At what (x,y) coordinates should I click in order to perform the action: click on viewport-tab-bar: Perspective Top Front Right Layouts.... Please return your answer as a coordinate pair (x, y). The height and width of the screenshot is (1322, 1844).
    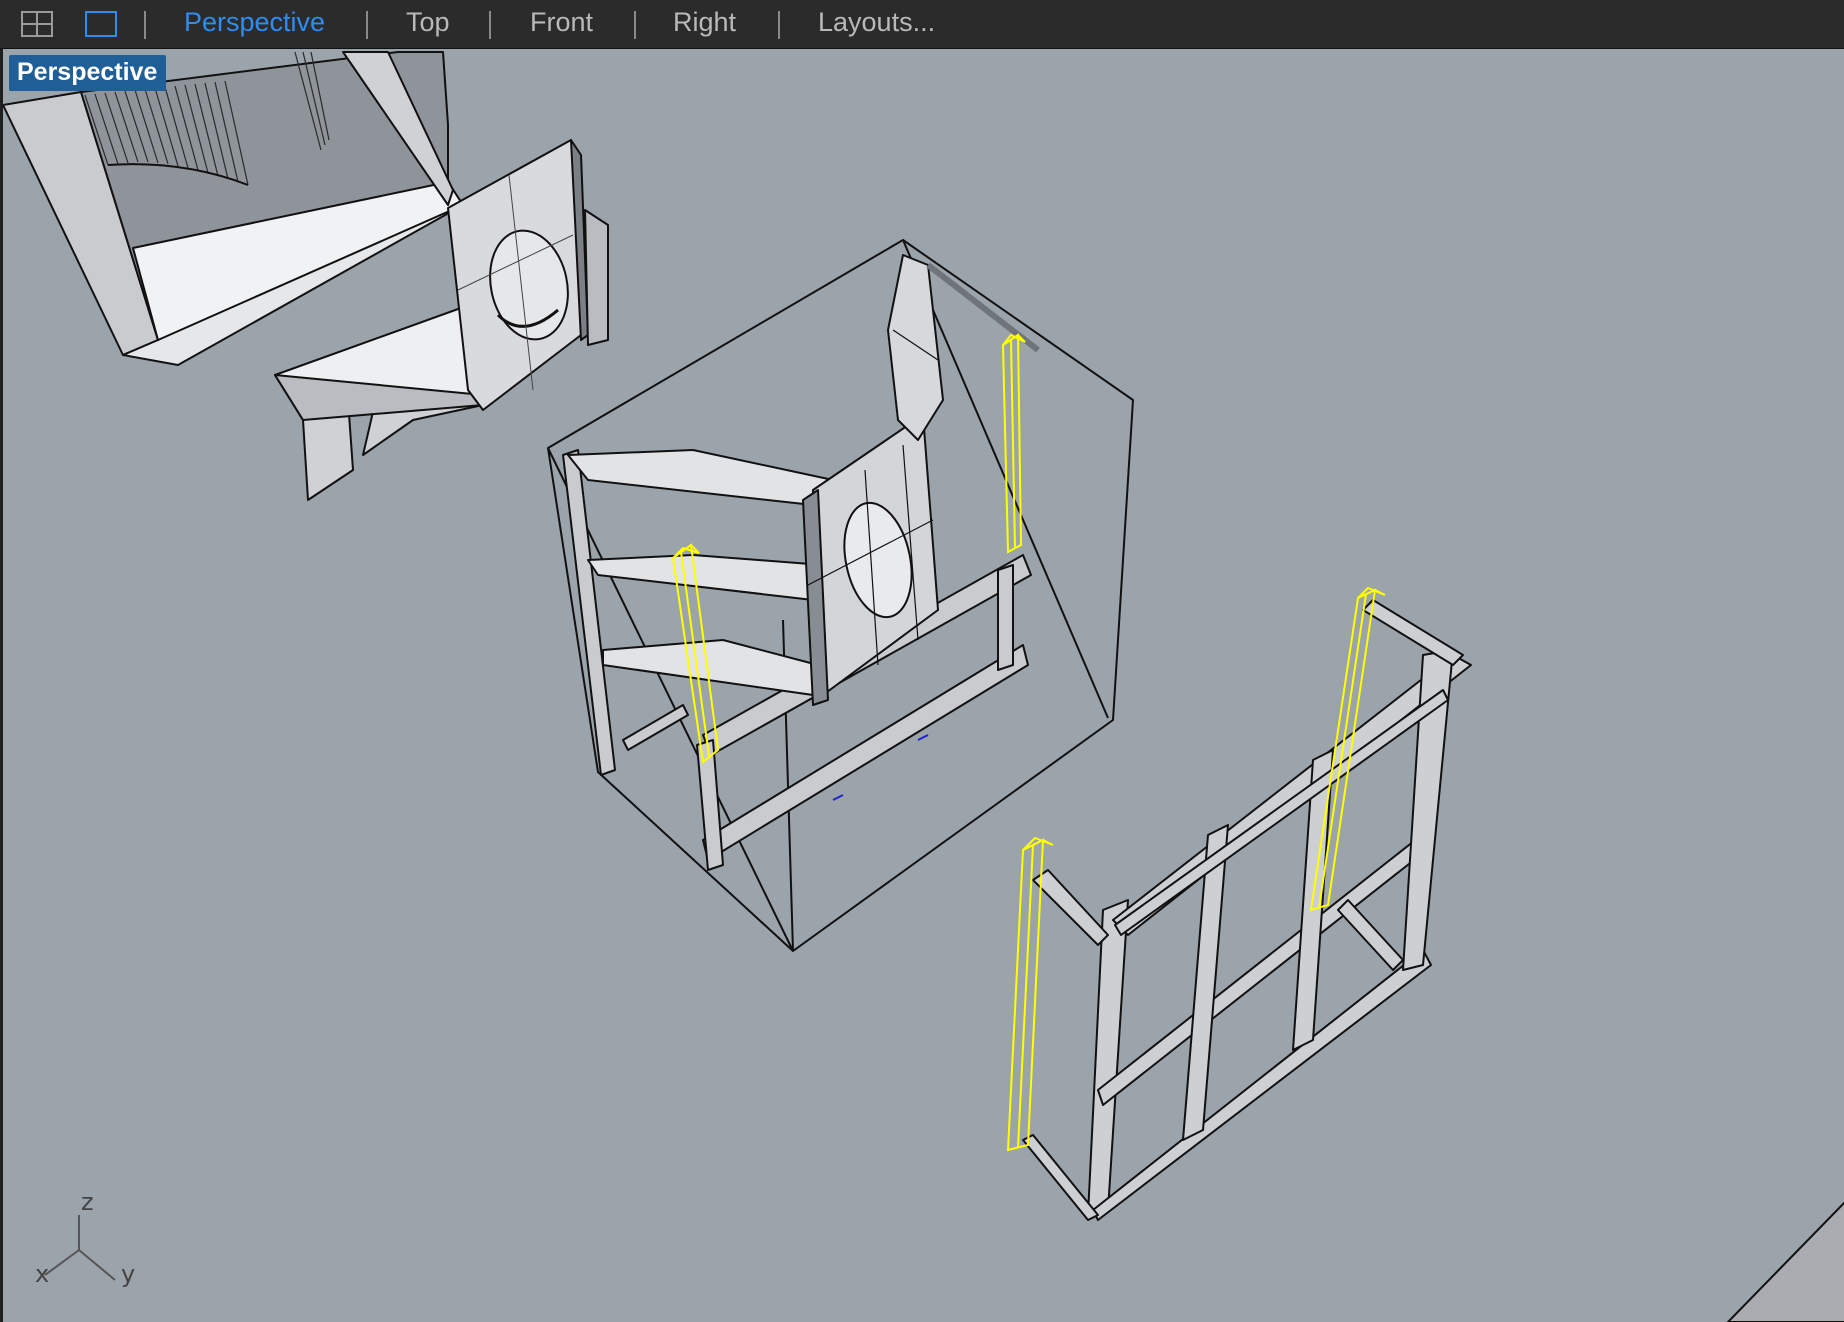
    Looking at the image, I should click on (922, 24).